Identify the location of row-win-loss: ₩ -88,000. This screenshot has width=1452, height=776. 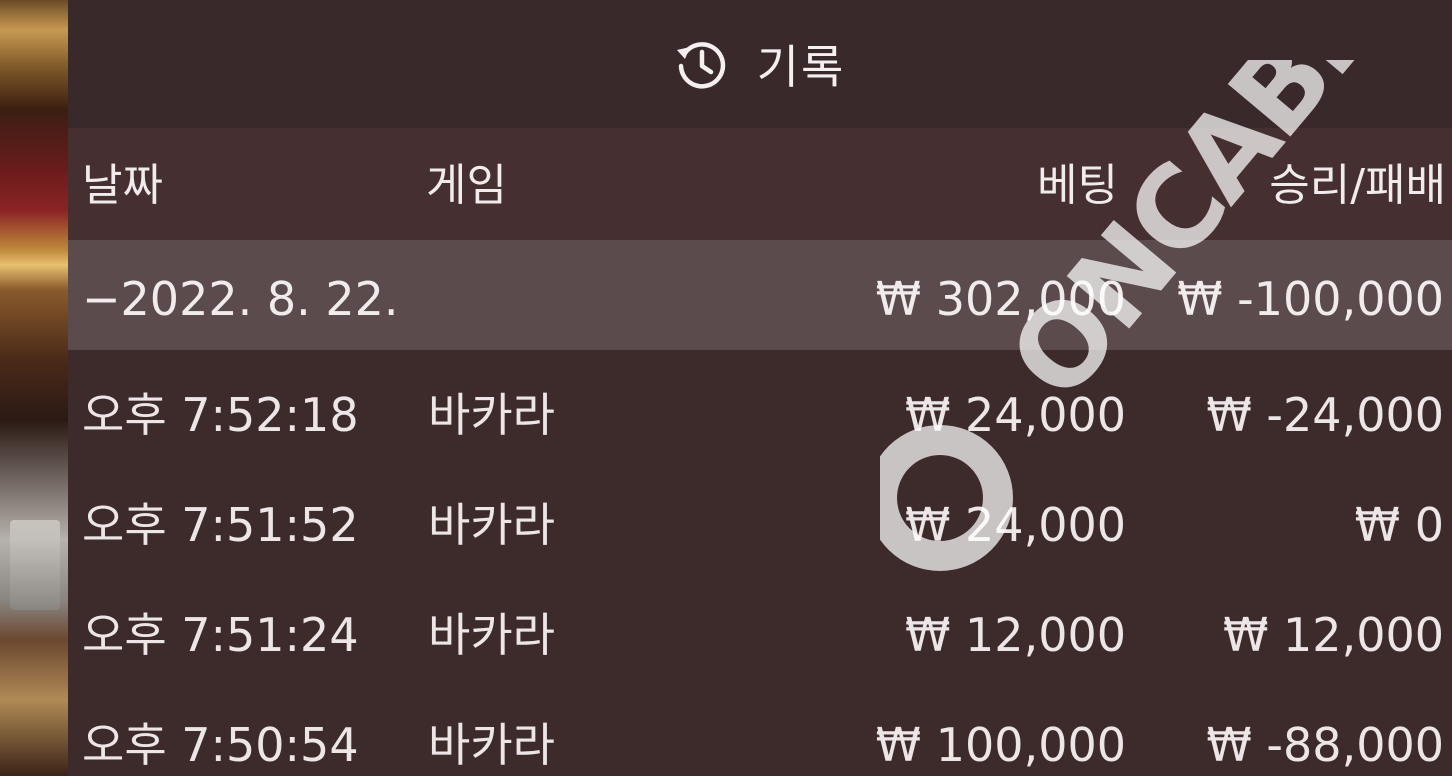
(1325, 745).